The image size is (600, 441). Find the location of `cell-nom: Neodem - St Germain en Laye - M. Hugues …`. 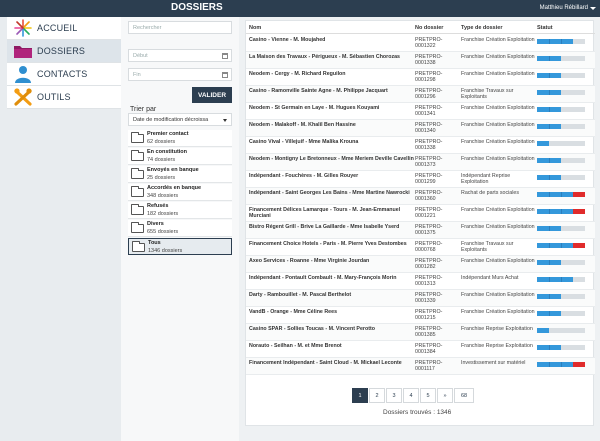

cell-nom: Neodem - St Germain en Laye - M. Hugues … is located at coordinates (331, 108).